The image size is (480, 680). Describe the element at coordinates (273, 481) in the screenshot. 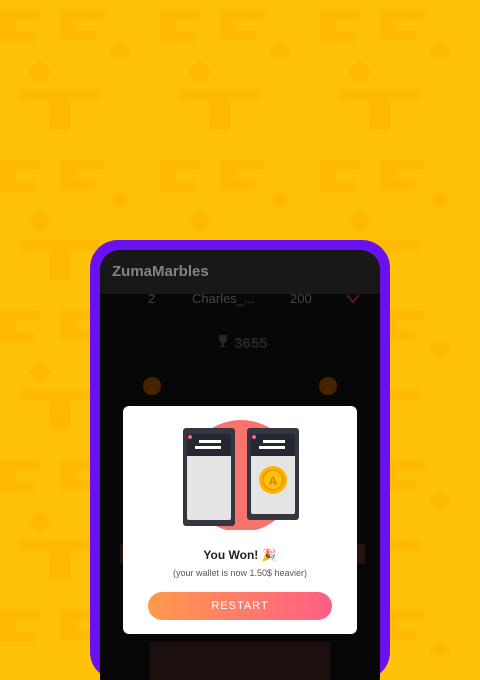

I see `coin-letter: A` at that location.